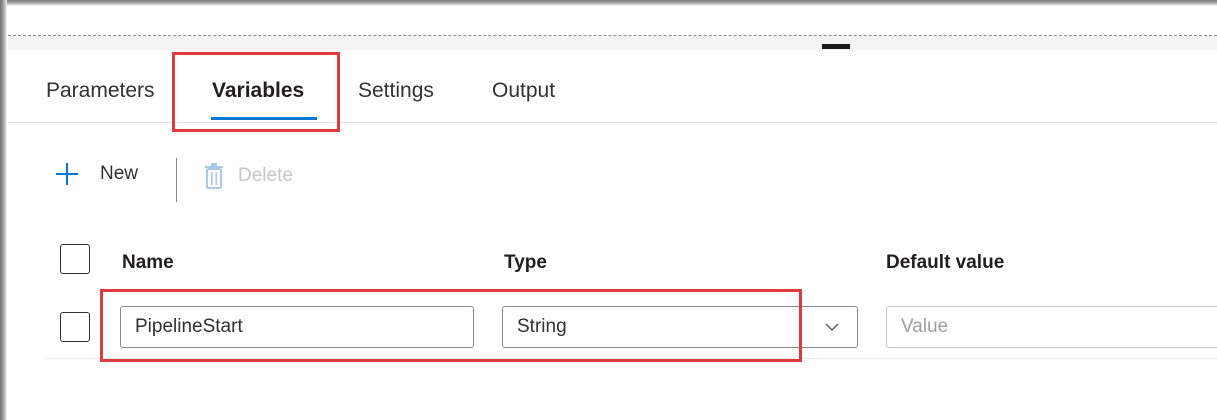 This screenshot has width=1217, height=420. Describe the element at coordinates (608, 3) in the screenshot. I see `window-top-edge` at that location.